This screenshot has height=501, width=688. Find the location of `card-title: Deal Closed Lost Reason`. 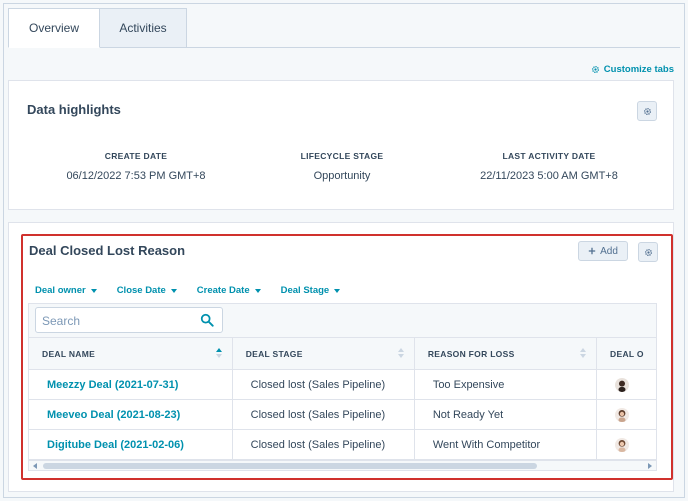

card-title: Deal Closed Lost Reason is located at coordinates (107, 250).